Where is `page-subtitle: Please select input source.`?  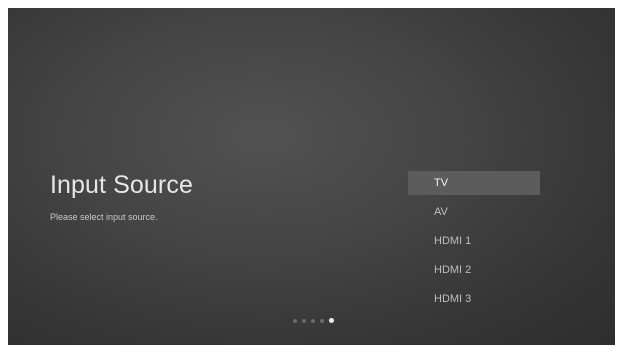 page-subtitle: Please select input source. is located at coordinates (104, 217).